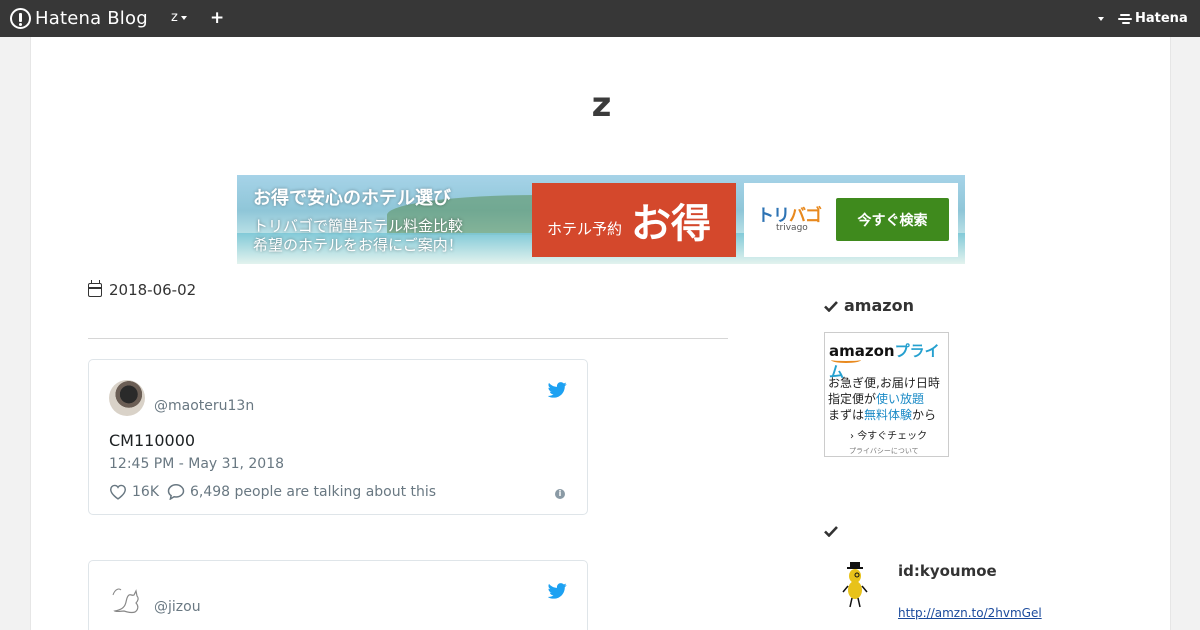 Image resolution: width=1200 pixels, height=630 pixels. What do you see at coordinates (91, 18) in the screenshot?
I see `logo-text: Hatena Blog` at bounding box center [91, 18].